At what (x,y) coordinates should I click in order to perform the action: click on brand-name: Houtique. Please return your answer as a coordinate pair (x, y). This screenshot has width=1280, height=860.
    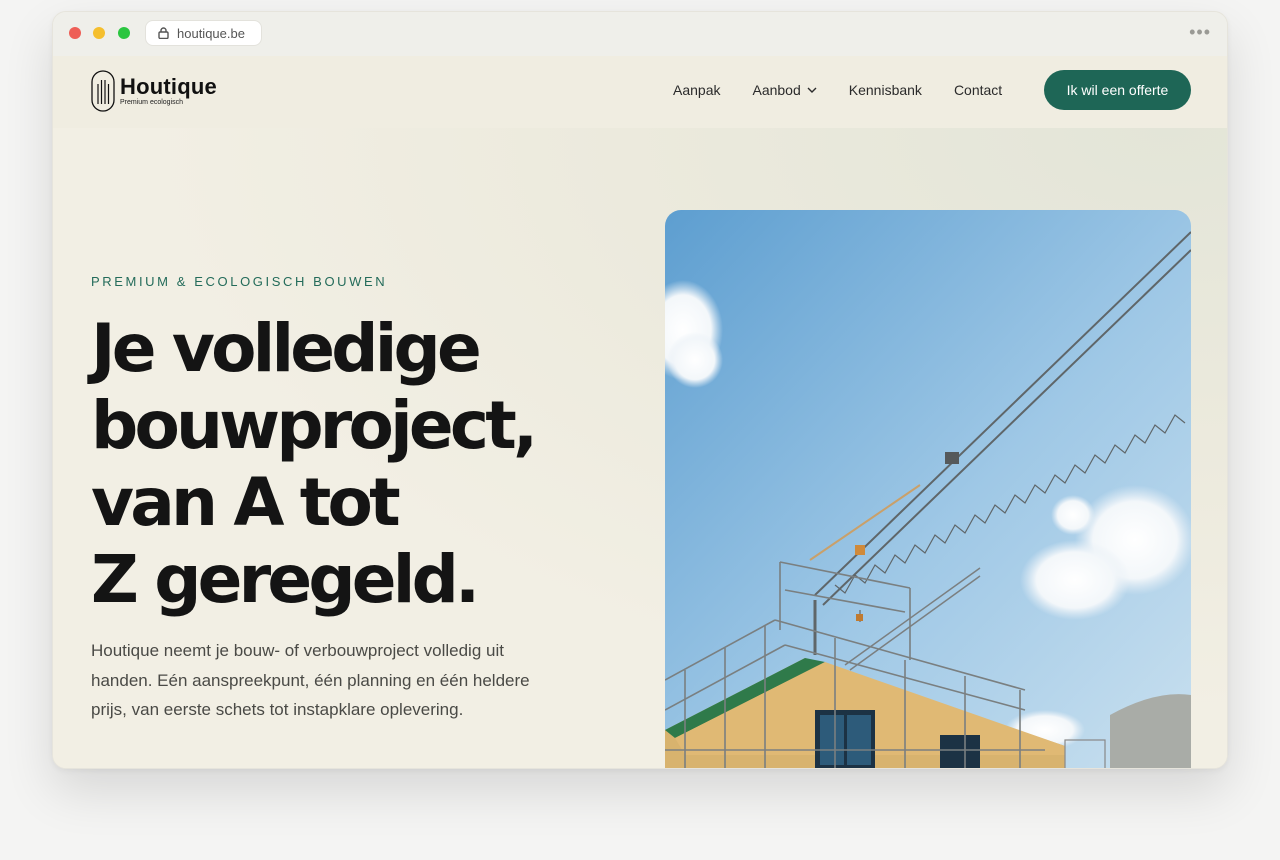
    Looking at the image, I should click on (168, 86).